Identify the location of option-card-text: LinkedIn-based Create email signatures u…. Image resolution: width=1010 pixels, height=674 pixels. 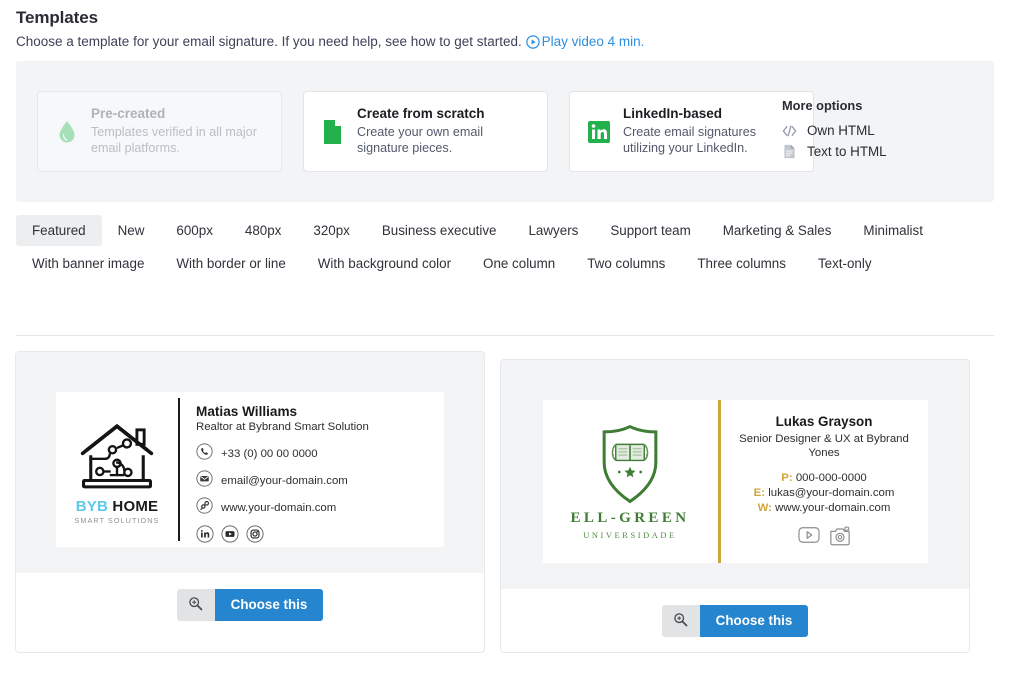
(711, 131).